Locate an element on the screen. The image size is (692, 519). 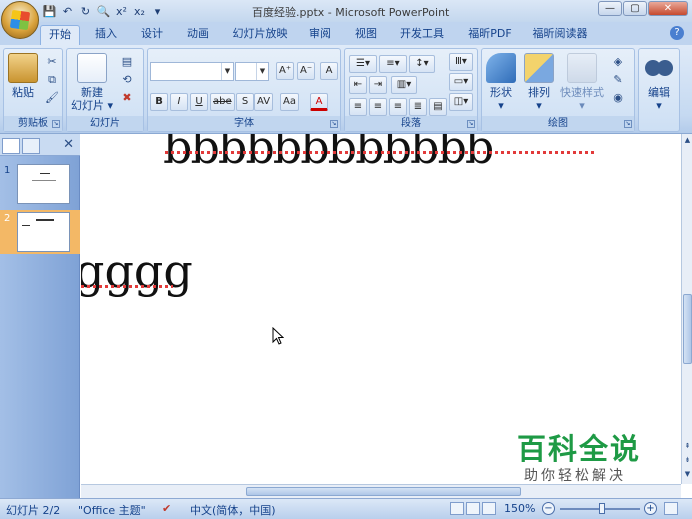
zoom-out-button: − is located at coordinates (548, 508).